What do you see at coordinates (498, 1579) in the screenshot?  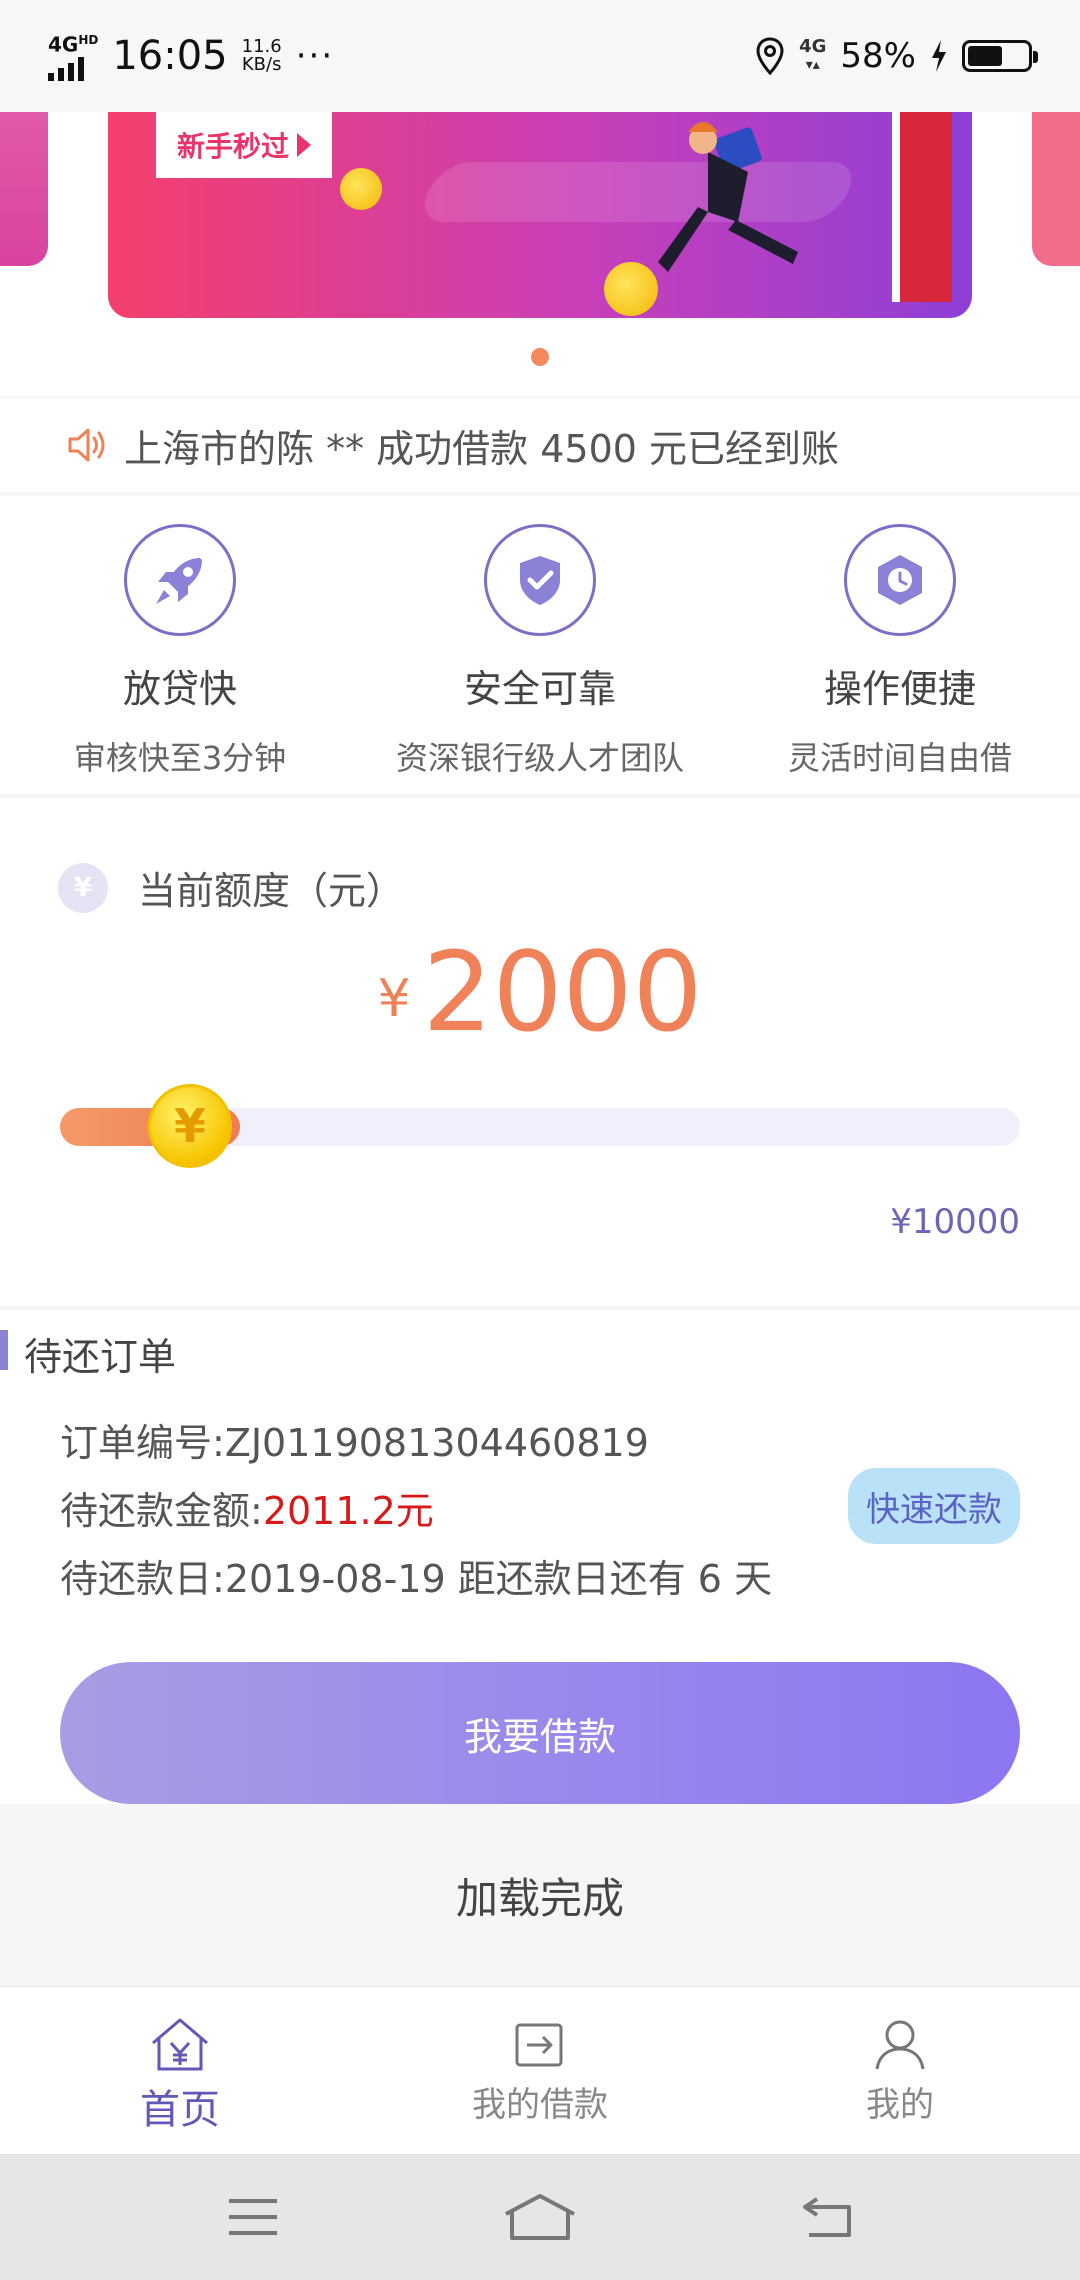 I see `due-date-value: 2019-08-19 距还款日还有 6 天` at bounding box center [498, 1579].